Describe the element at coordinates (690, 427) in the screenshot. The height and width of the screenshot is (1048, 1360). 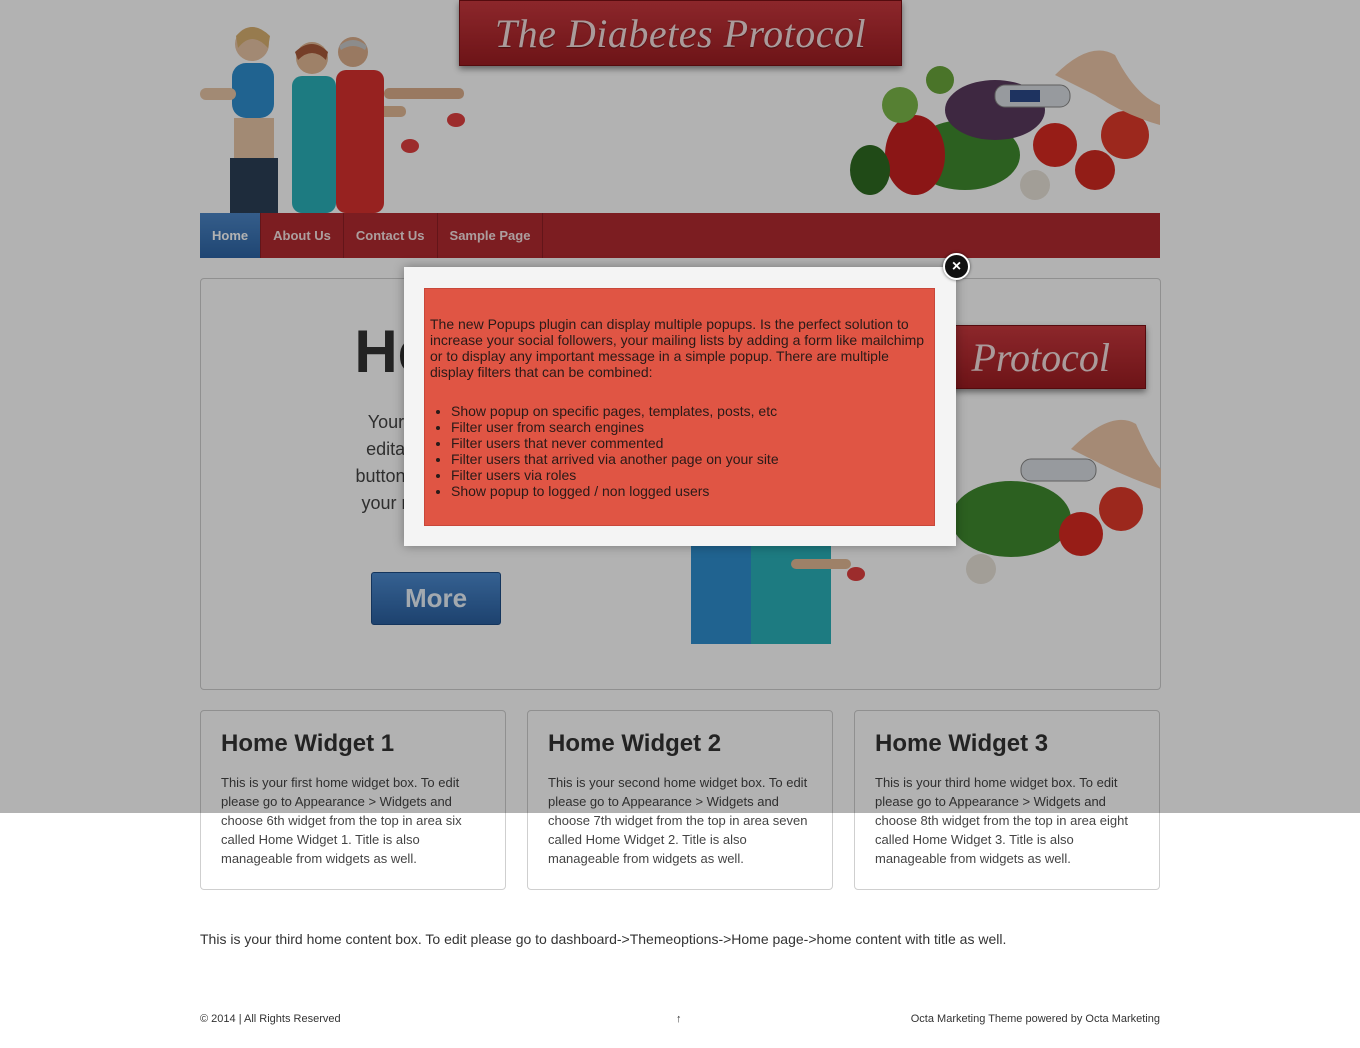
I see `list-item: Filter user from search engines` at that location.